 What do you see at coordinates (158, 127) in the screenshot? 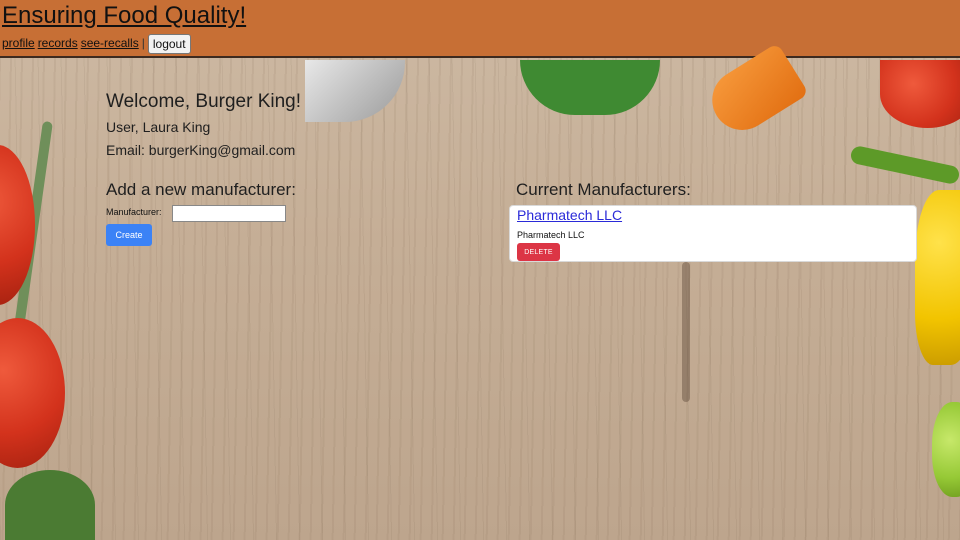
I see `user-name-text: User, Laura King` at bounding box center [158, 127].